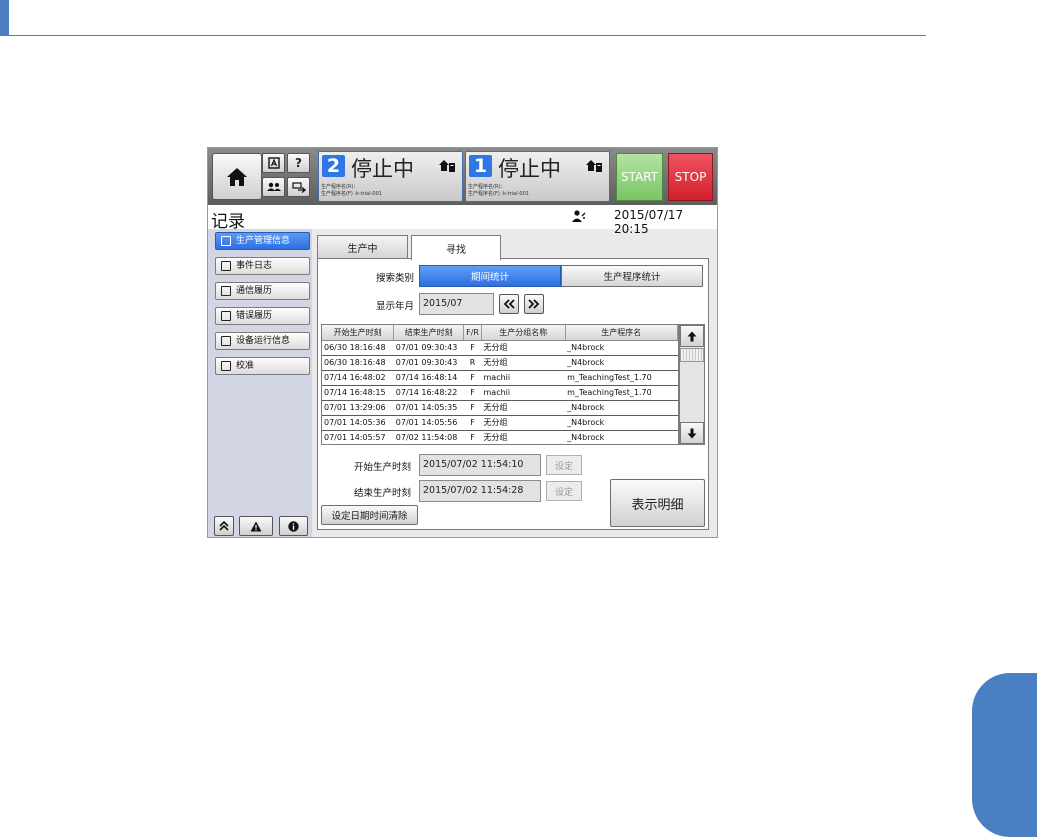  I want to click on program-statistics-button: 生产程序统计, so click(632, 276).